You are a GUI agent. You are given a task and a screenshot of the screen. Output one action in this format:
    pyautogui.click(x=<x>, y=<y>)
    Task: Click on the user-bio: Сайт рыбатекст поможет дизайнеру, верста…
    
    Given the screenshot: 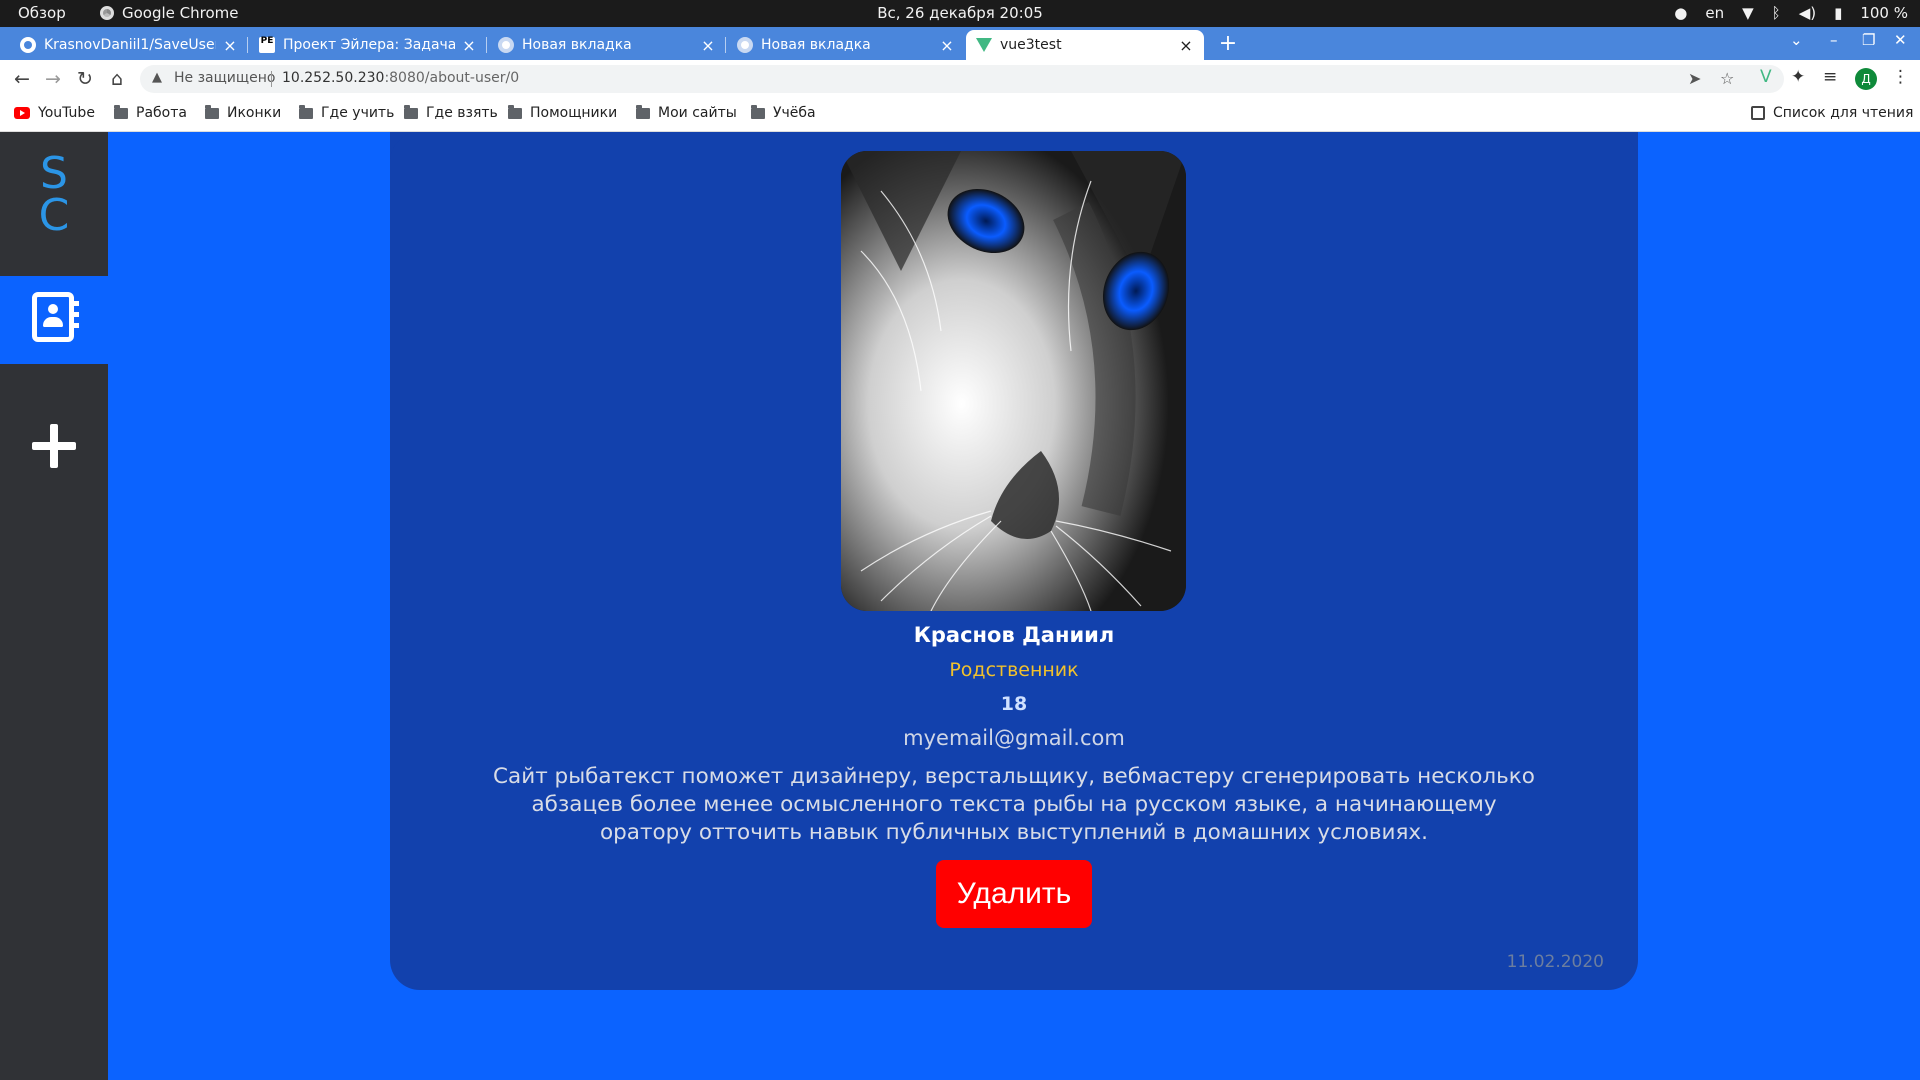 What is the action you would take?
    pyautogui.click(x=1014, y=804)
    